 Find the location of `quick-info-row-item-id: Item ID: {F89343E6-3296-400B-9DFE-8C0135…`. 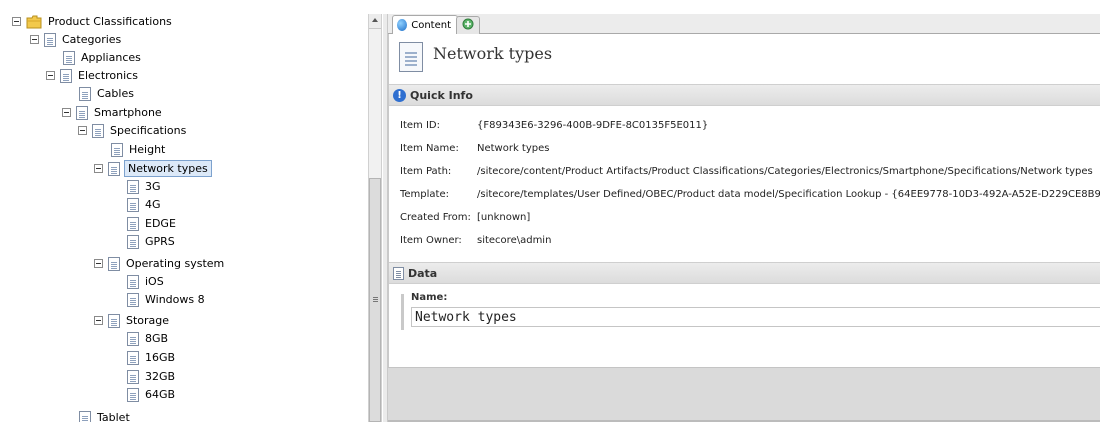

quick-info-row-item-id: Item ID: {F89343E6-3296-400B-9DFE-8C0135… is located at coordinates (548, 125).